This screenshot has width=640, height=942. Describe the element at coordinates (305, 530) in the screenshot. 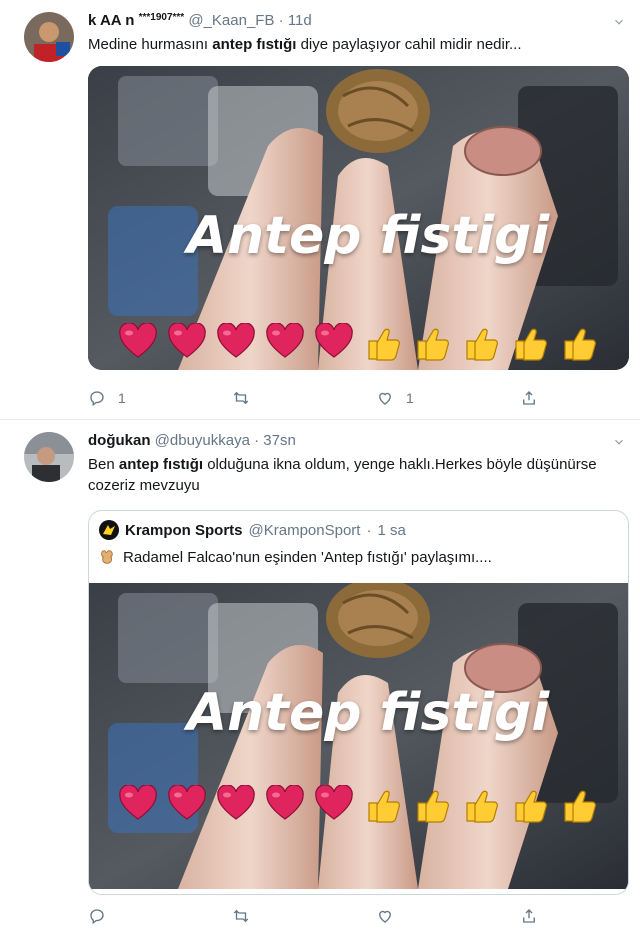

I see `quoted-author-handle: @KramponSport` at that location.